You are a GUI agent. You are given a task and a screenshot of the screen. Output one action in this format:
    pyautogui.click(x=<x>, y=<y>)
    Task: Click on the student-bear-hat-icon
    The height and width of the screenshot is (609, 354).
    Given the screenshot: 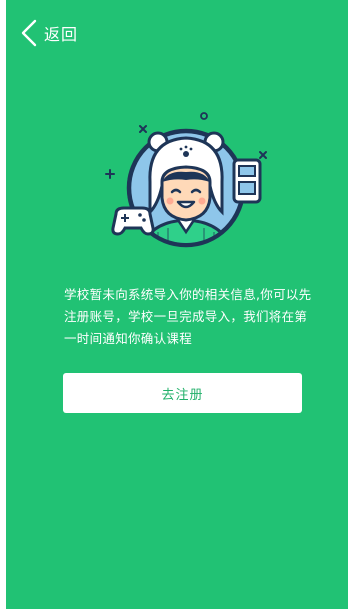 What is the action you would take?
    pyautogui.click(x=186, y=180)
    